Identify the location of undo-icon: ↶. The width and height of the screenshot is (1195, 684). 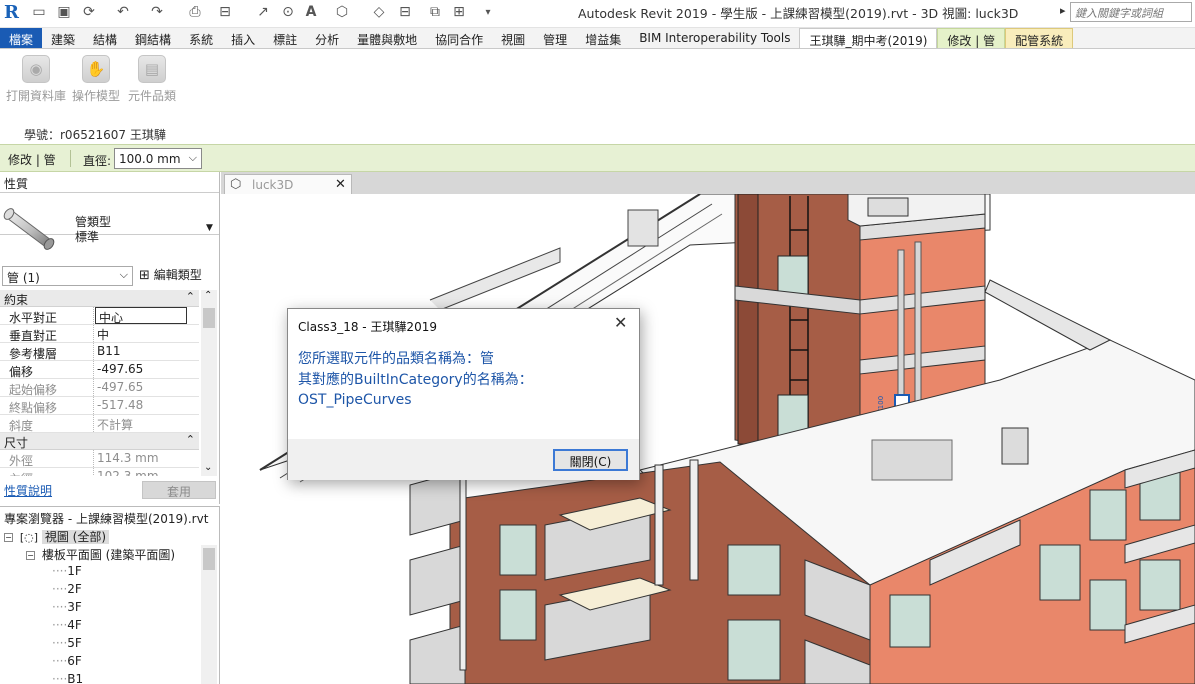
(123, 12).